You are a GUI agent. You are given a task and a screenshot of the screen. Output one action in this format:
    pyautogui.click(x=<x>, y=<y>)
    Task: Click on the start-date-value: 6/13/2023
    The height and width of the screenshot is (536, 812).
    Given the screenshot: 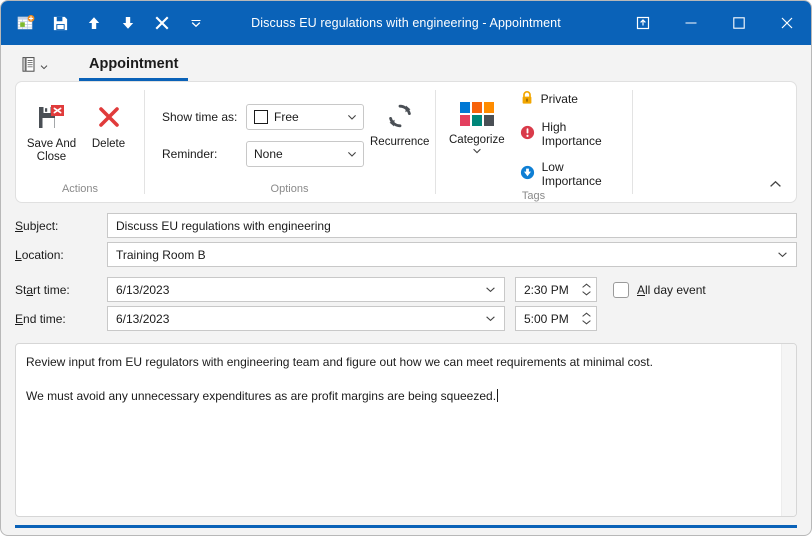 What is the action you would take?
    pyautogui.click(x=143, y=289)
    